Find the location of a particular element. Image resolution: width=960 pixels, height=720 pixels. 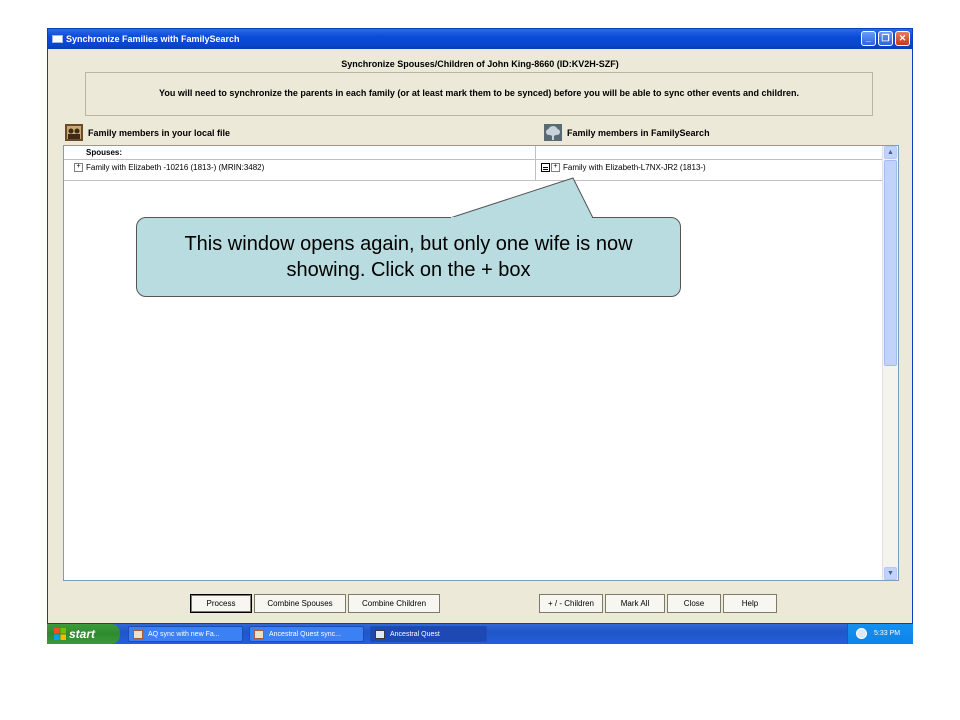

start-label: start is located at coordinates (82, 634).